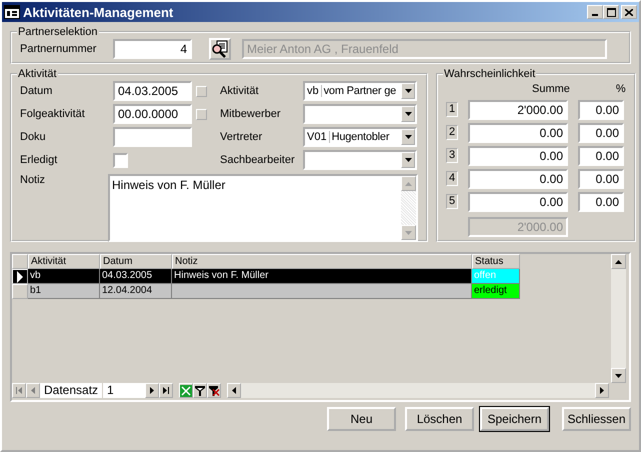 Image resolution: width=641 pixels, height=452 pixels. What do you see at coordinates (120, 160) in the screenshot?
I see `checkbox` at bounding box center [120, 160].